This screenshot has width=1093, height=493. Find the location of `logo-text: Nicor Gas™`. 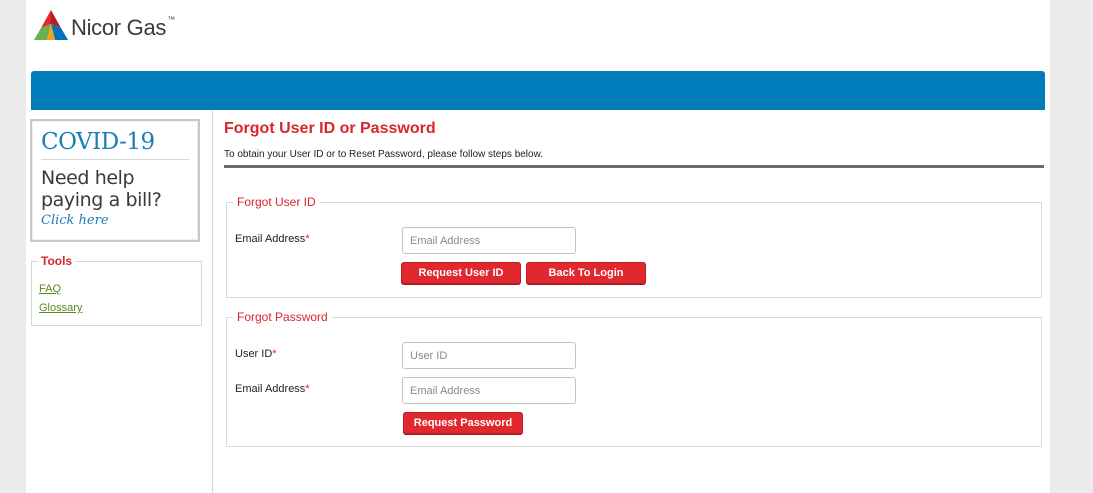

logo-text: Nicor Gas™ is located at coordinates (123, 27).